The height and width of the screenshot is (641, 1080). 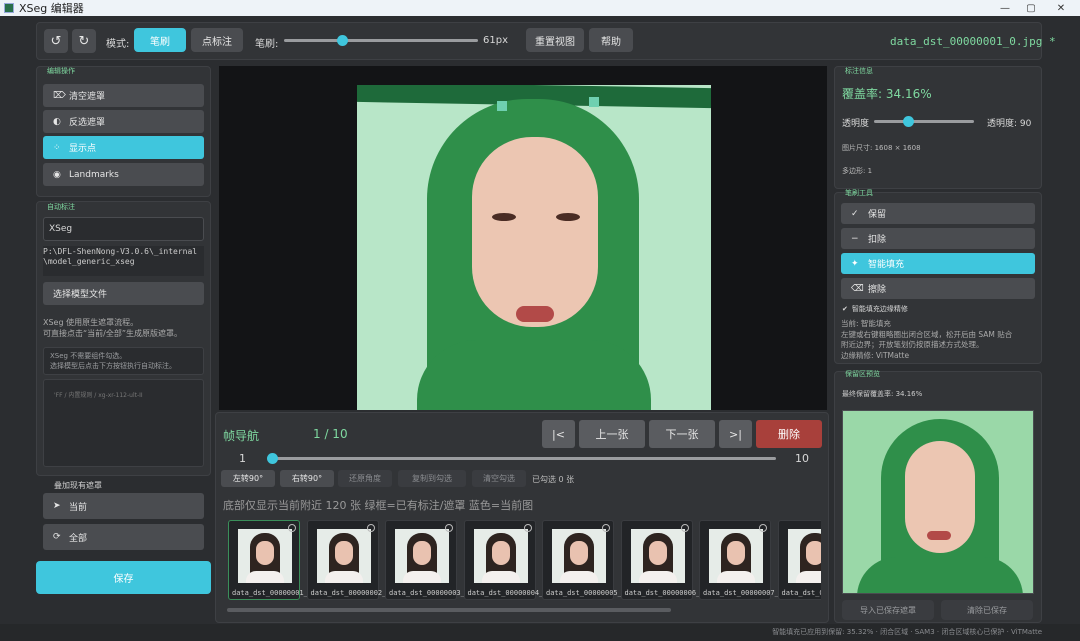 What do you see at coordinates (449, 610) in the screenshot?
I see `thumbnail-scrollbar` at bounding box center [449, 610].